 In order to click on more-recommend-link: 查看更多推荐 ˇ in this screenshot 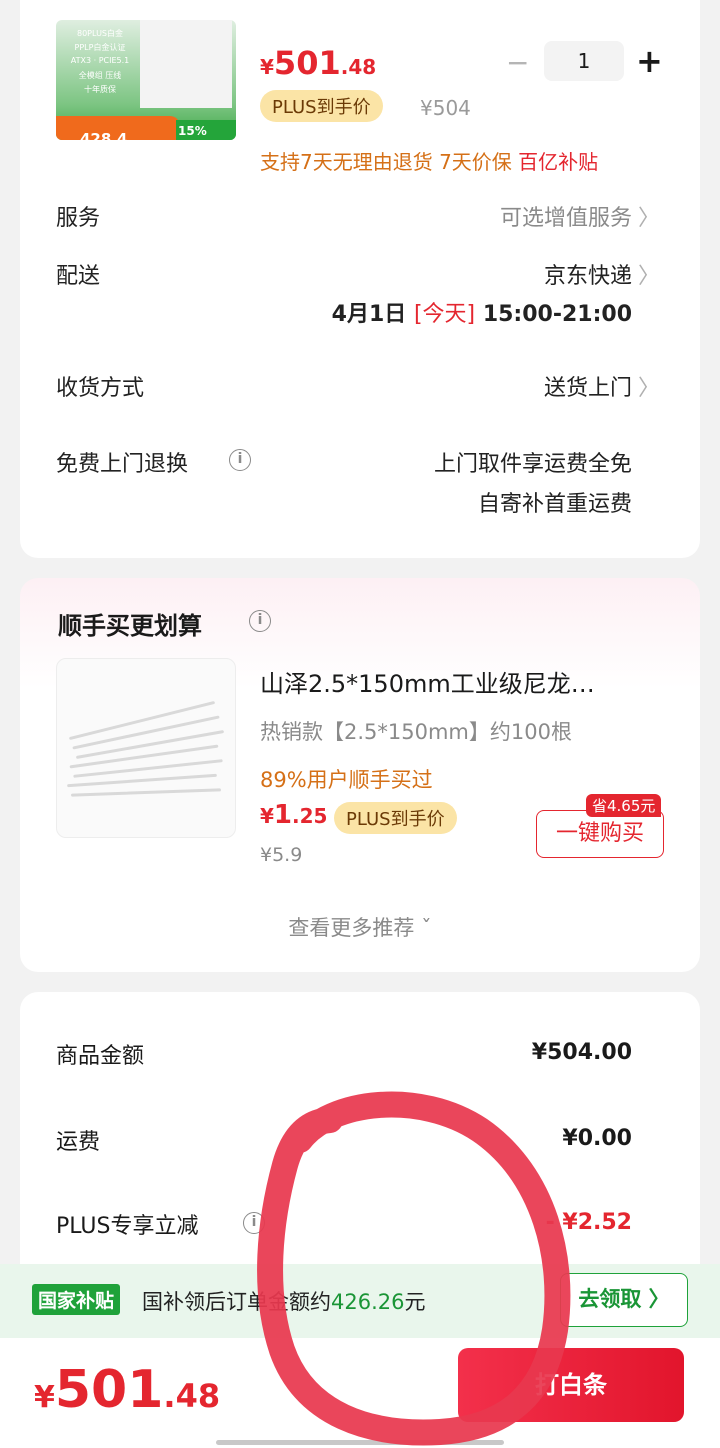, I will do `click(360, 927)`.